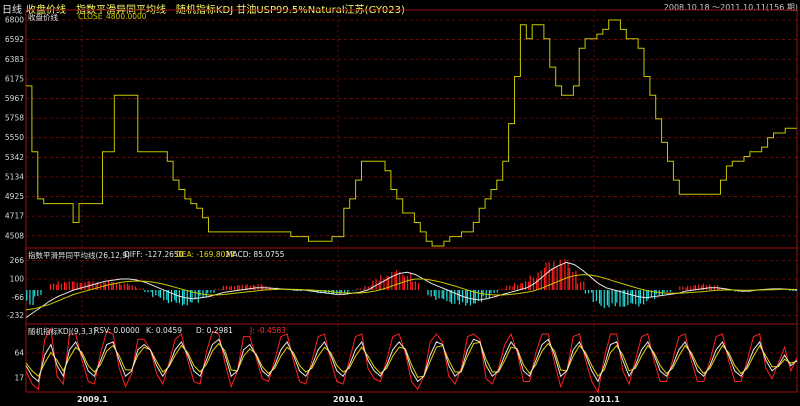  I want to click on kdj-rsv-readout: RSV: 0.0000, so click(117, 330).